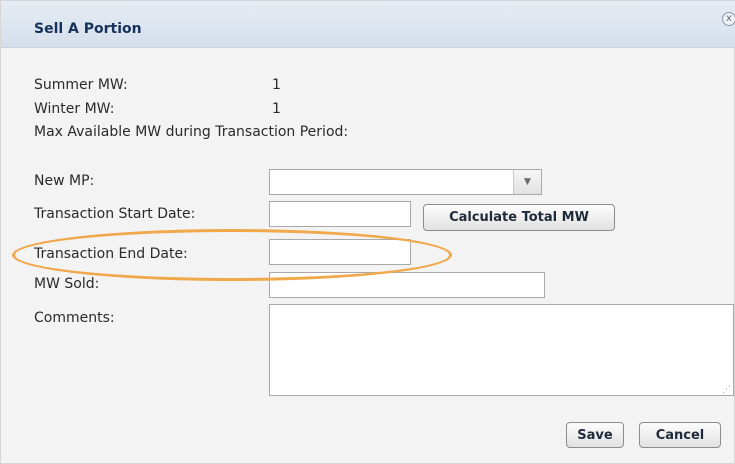 The image size is (735, 464). Describe the element at coordinates (276, 109) in the screenshot. I see `winter-mw-value: 1` at that location.